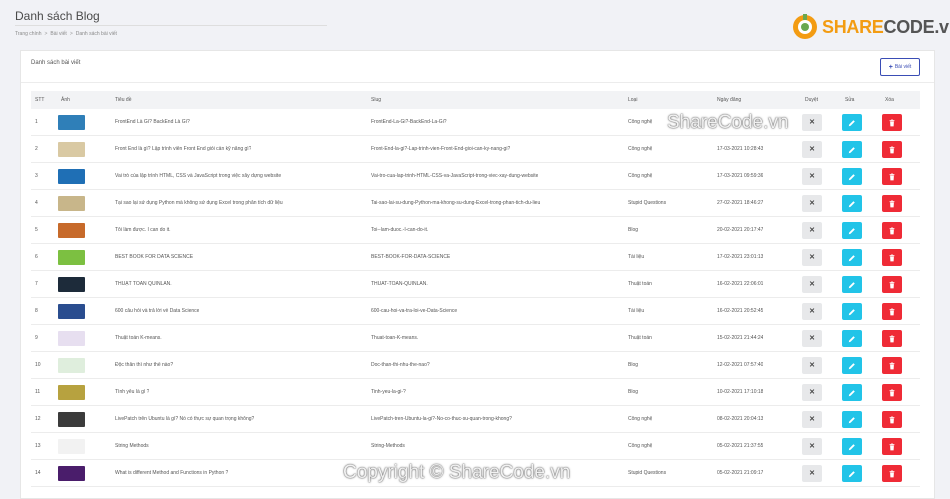 Image resolution: width=950 pixels, height=499 pixels. Describe the element at coordinates (154, 257) in the screenshot. I see `cell-title: BEST BOOK FOR DATA SCIENCE` at that location.